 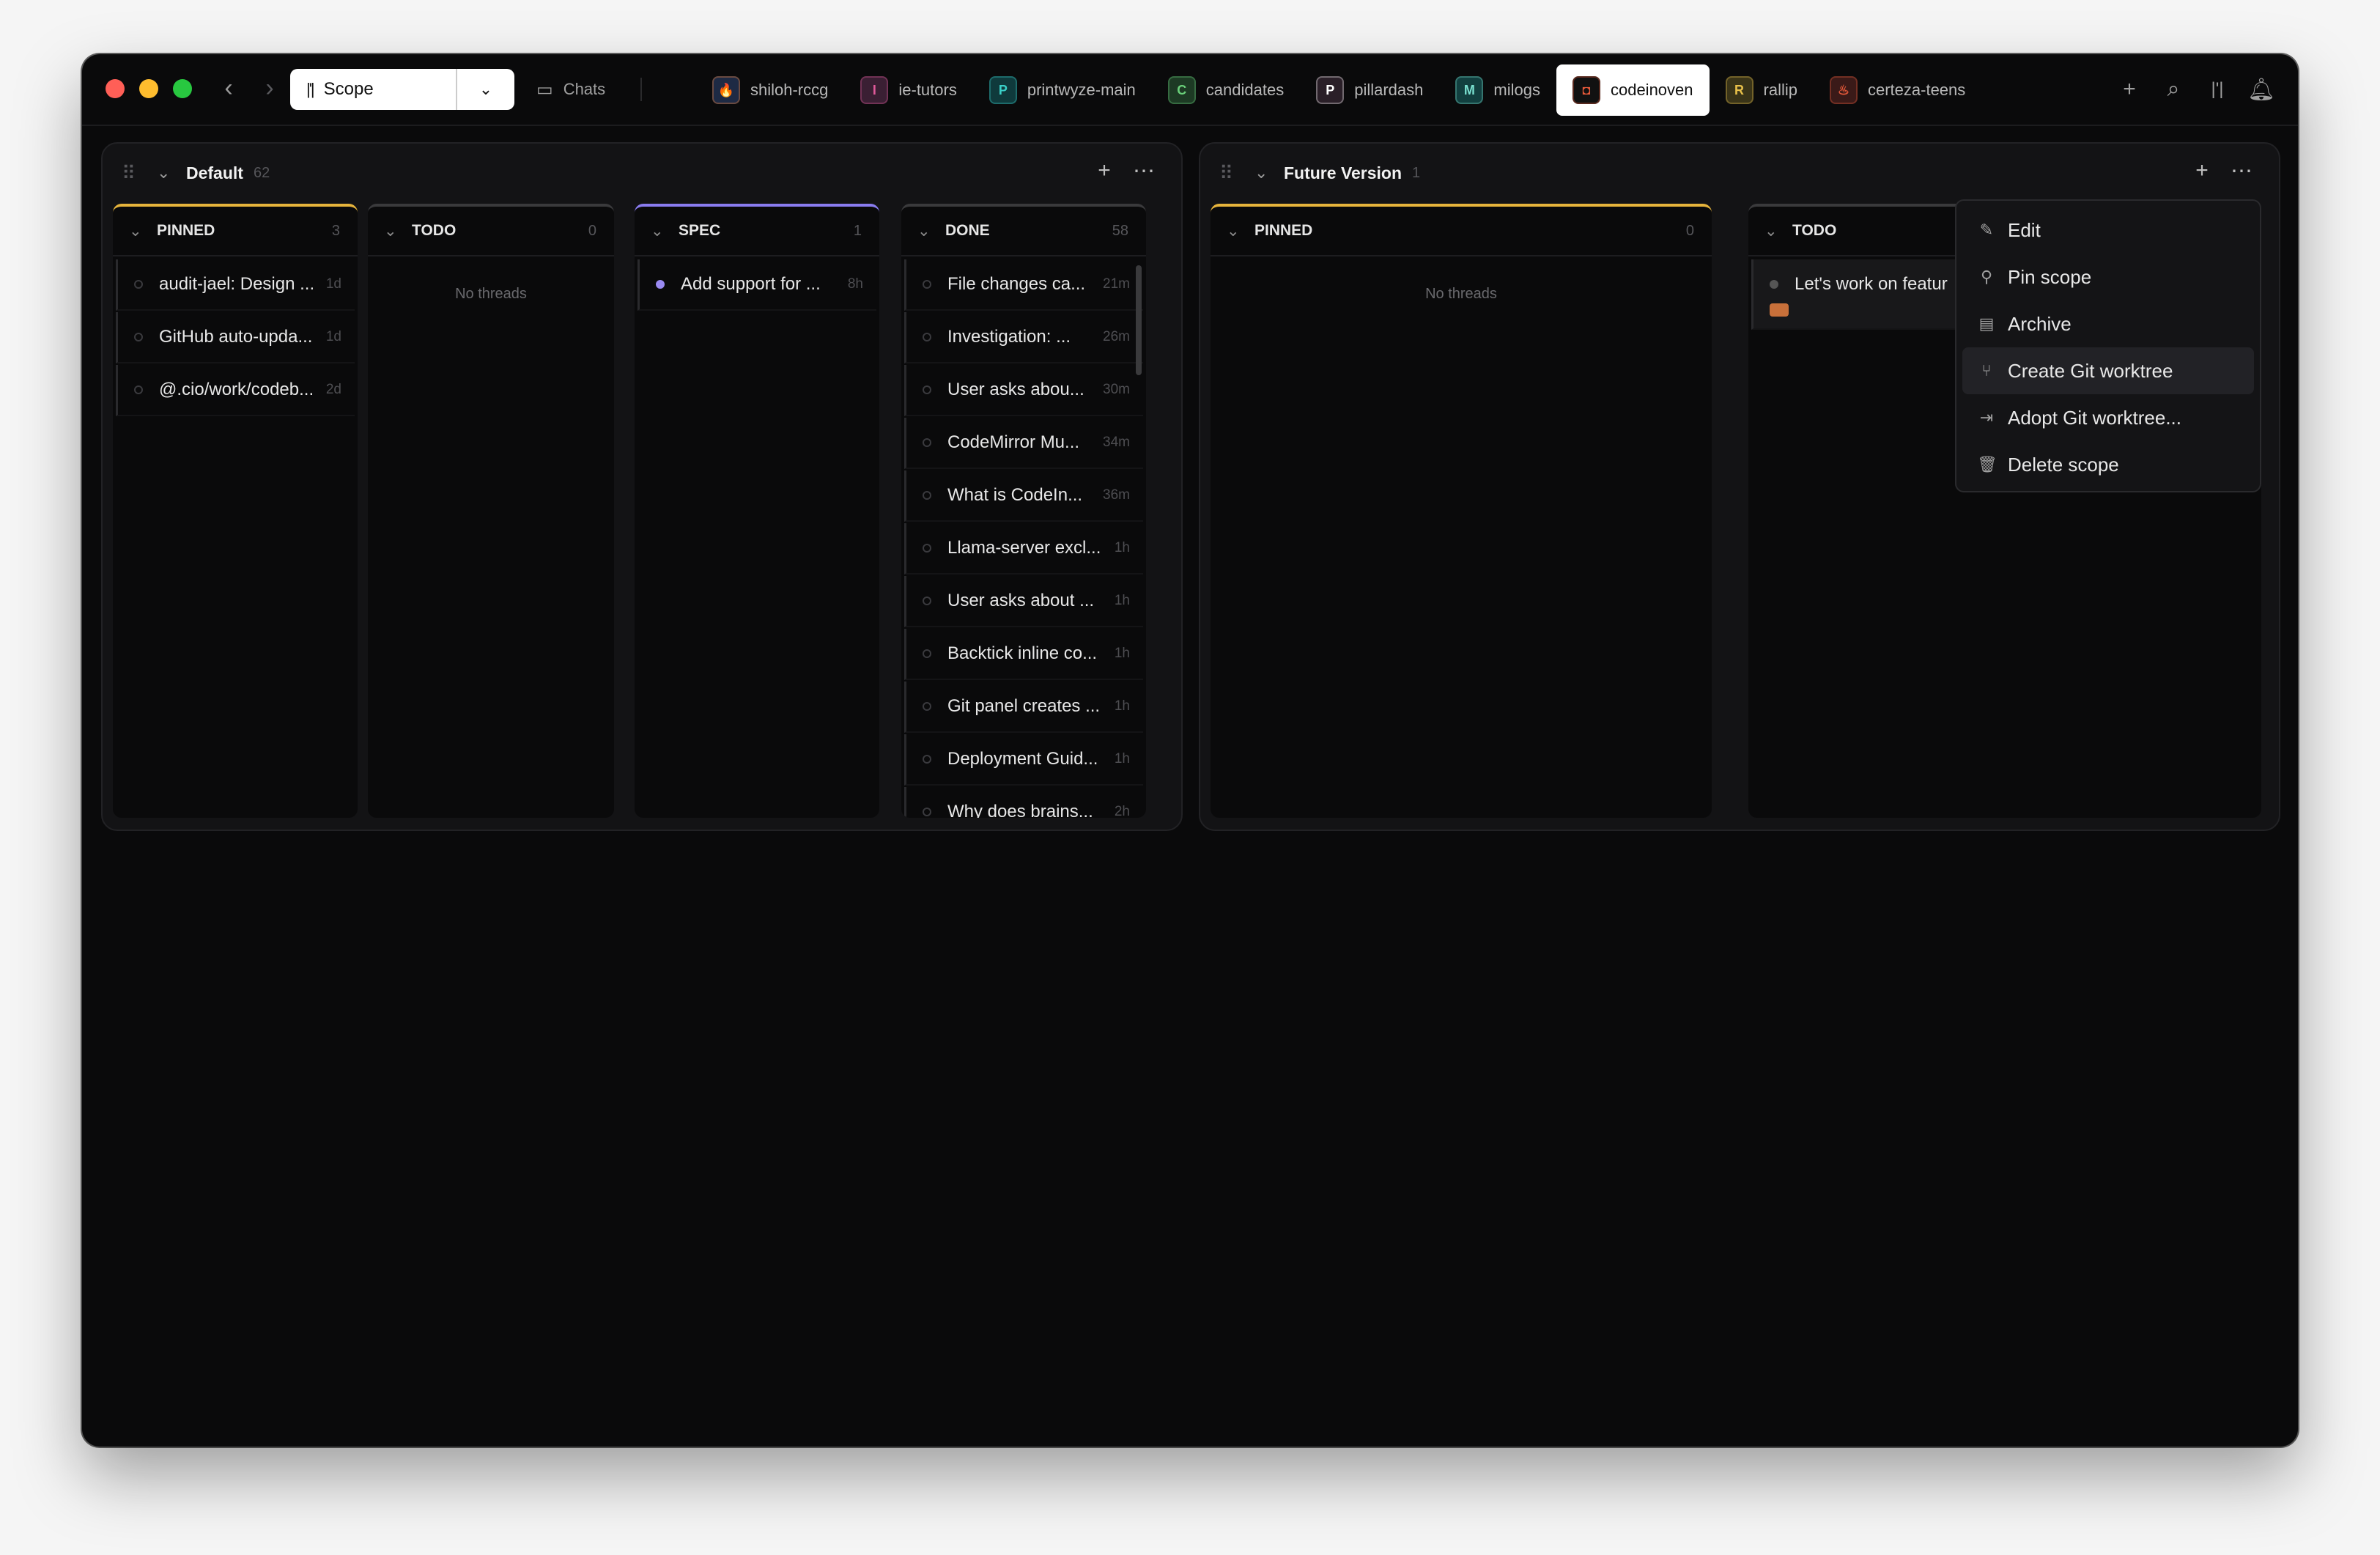 What do you see at coordinates (235, 391) in the screenshot?
I see `thread-item: @.cio/work/codeb... 2d` at bounding box center [235, 391].